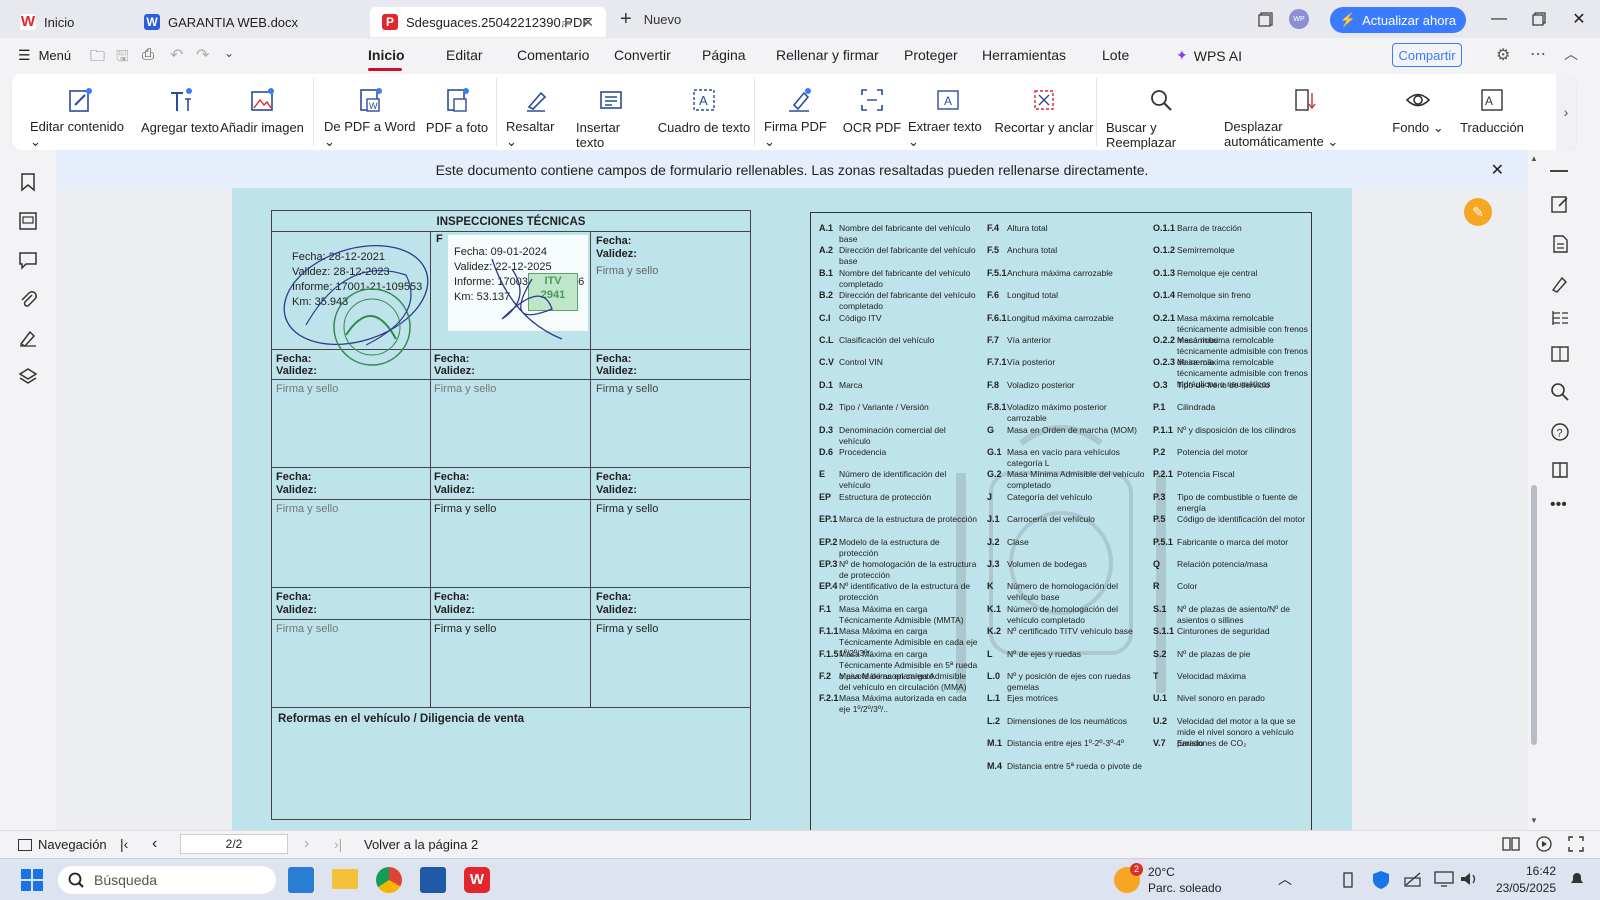 This screenshot has height=900, width=1600. What do you see at coordinates (931, 55) in the screenshot?
I see `tab-proteger: Proteger` at bounding box center [931, 55].